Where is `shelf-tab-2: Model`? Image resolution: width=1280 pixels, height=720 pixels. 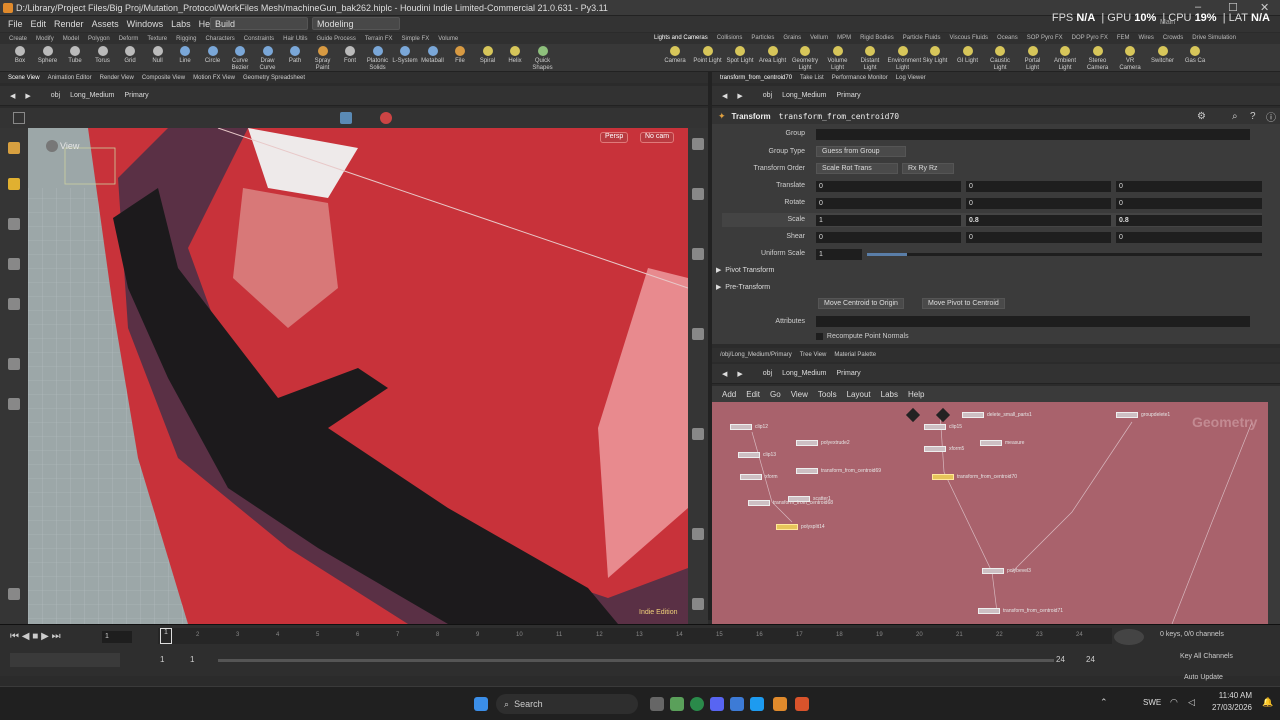 shelf-tab-2: Model is located at coordinates (71, 39).